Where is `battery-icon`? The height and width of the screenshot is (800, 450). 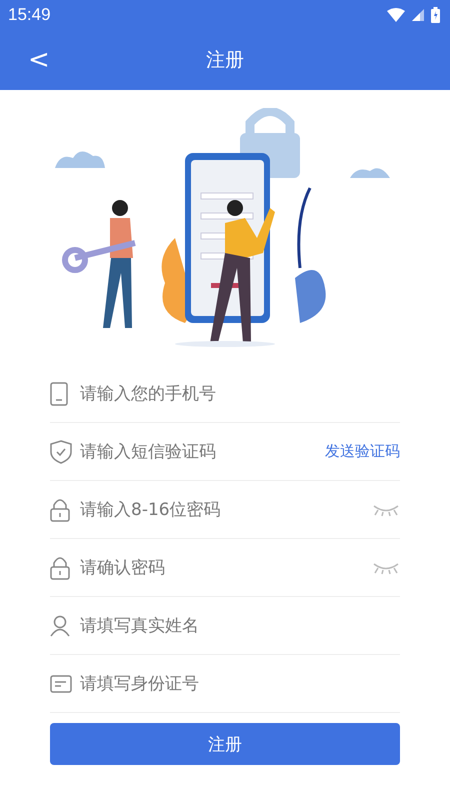 battery-icon is located at coordinates (435, 15).